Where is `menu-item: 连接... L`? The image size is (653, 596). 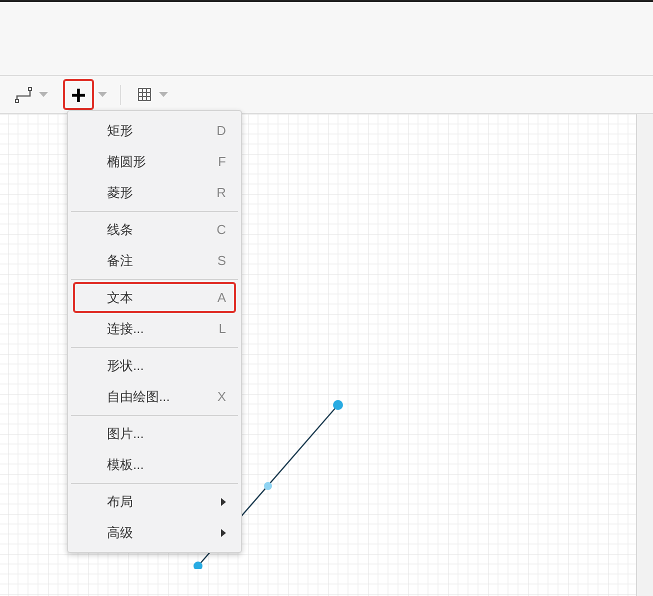
menu-item: 连接... L is located at coordinates (154, 328).